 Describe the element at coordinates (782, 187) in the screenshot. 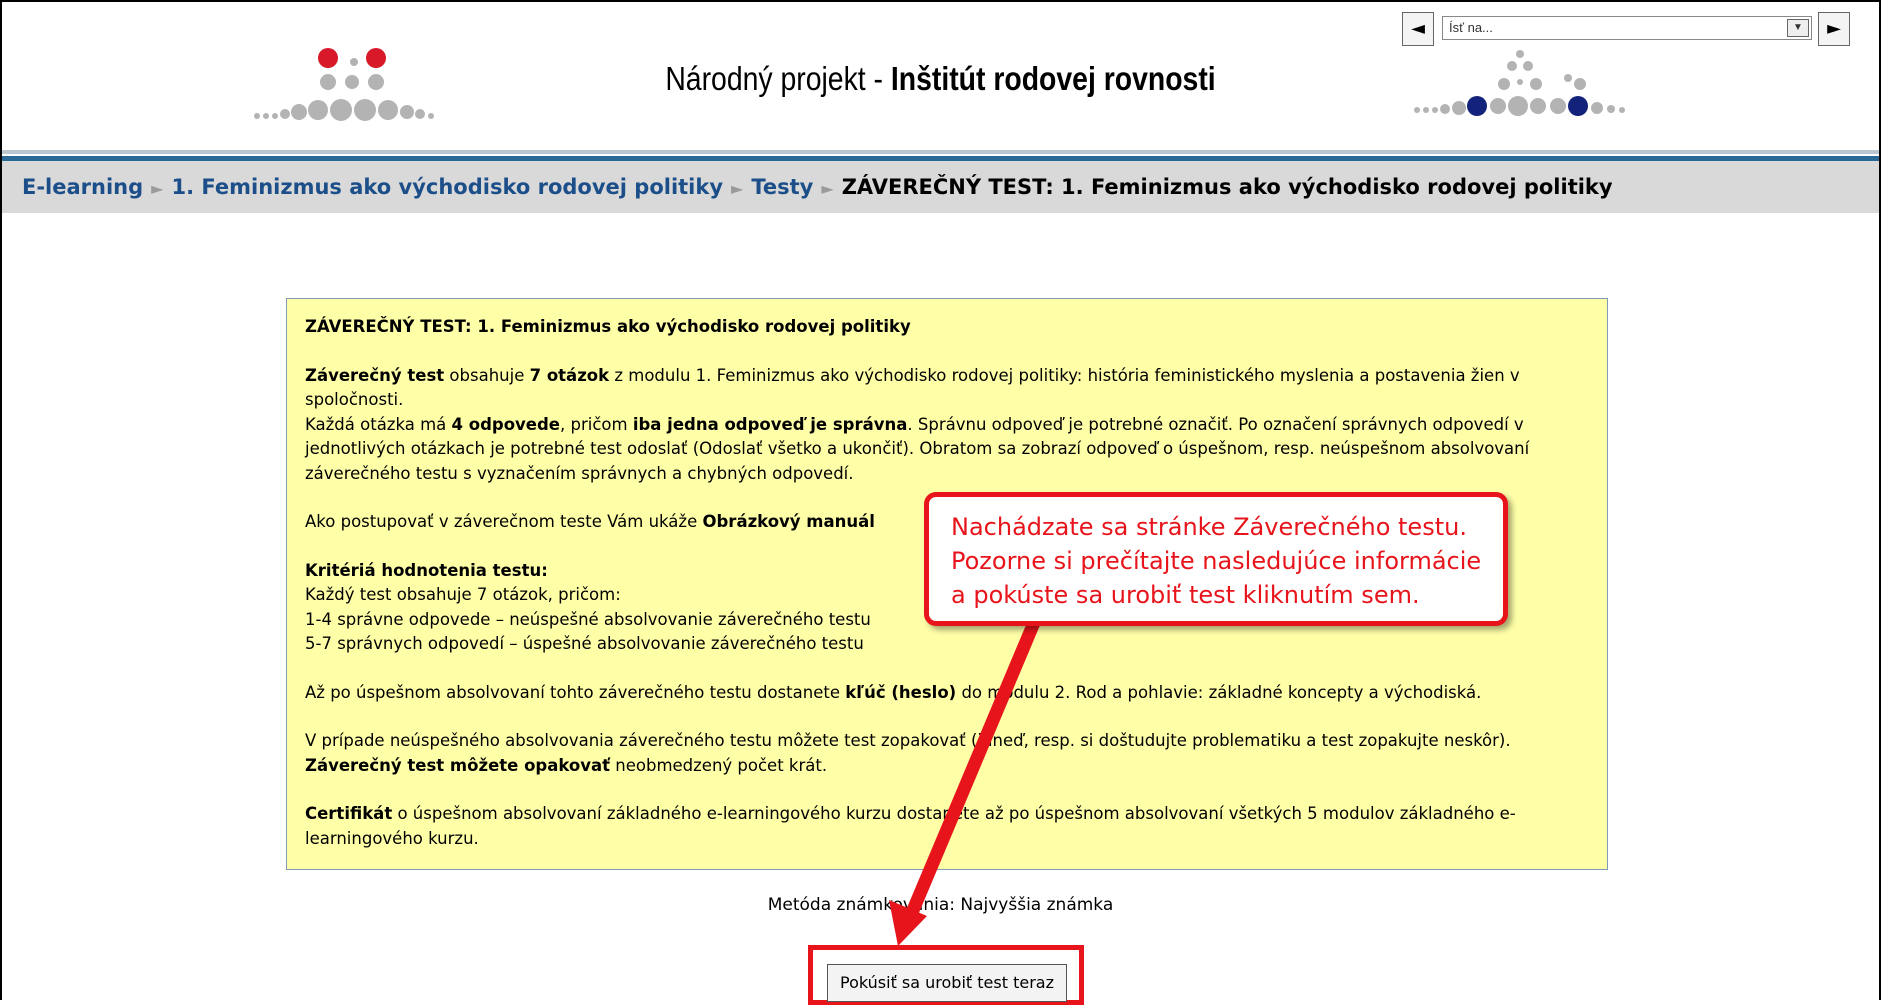

I see `breadcrumb-link-tests: Testy` at that location.